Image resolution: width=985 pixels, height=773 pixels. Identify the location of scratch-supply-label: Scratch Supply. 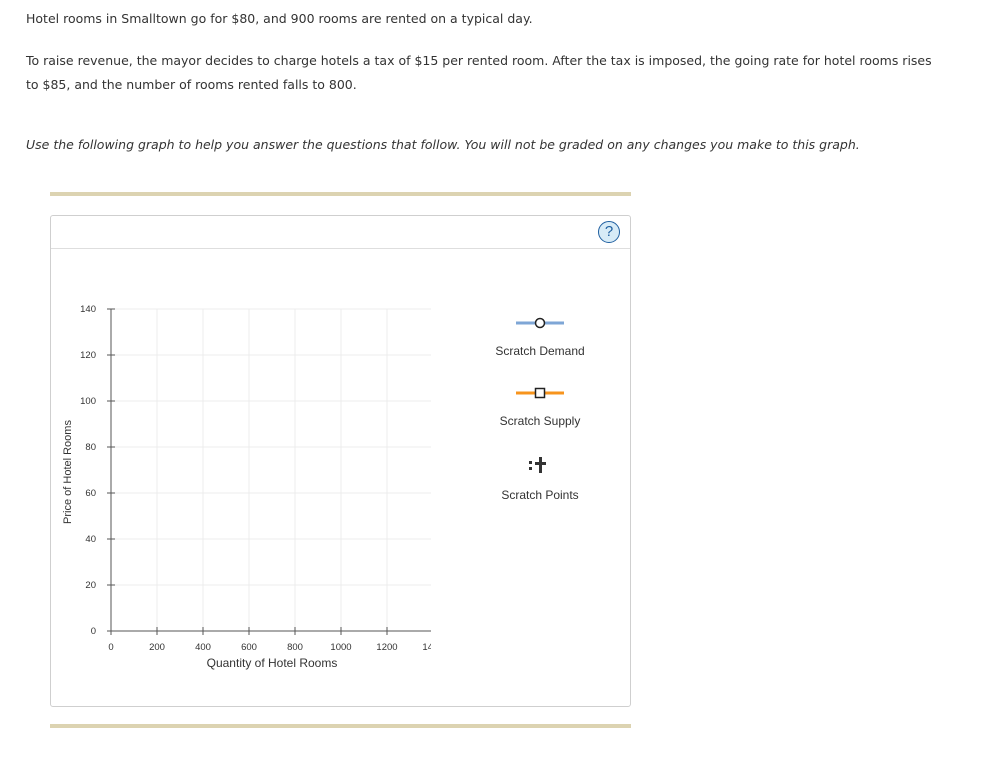
(540, 421).